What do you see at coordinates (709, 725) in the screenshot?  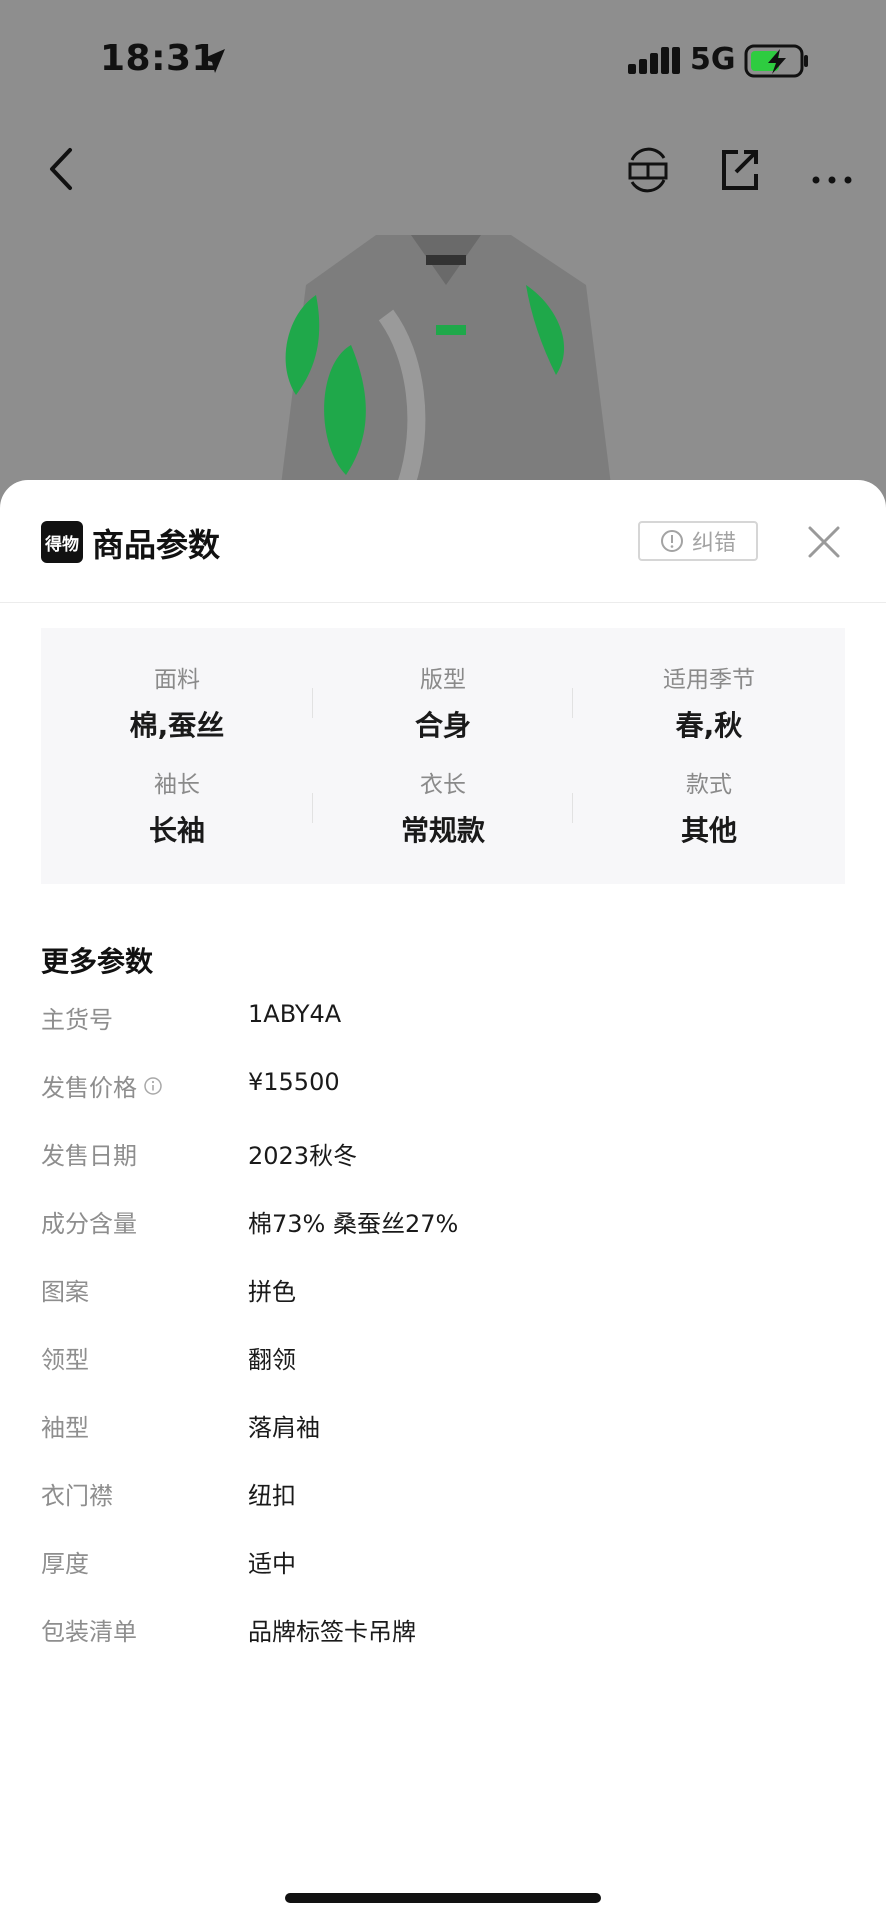 I see `param-value: 春,秋` at bounding box center [709, 725].